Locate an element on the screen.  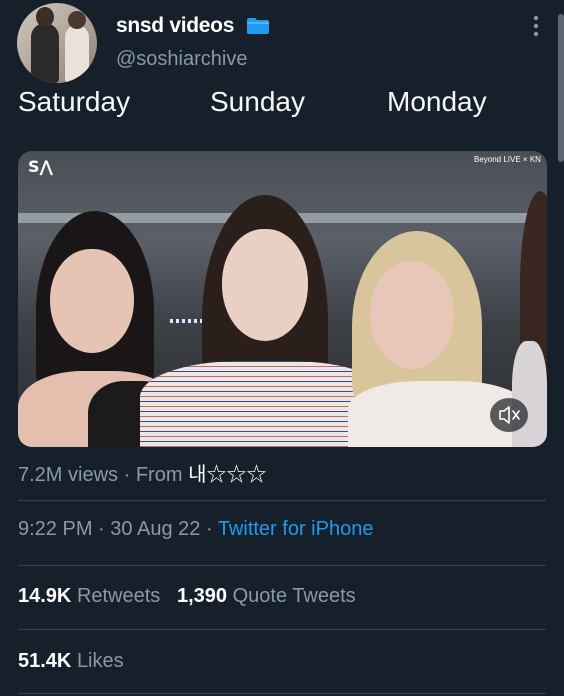
avatar-figure-left is located at coordinates (45, 53).